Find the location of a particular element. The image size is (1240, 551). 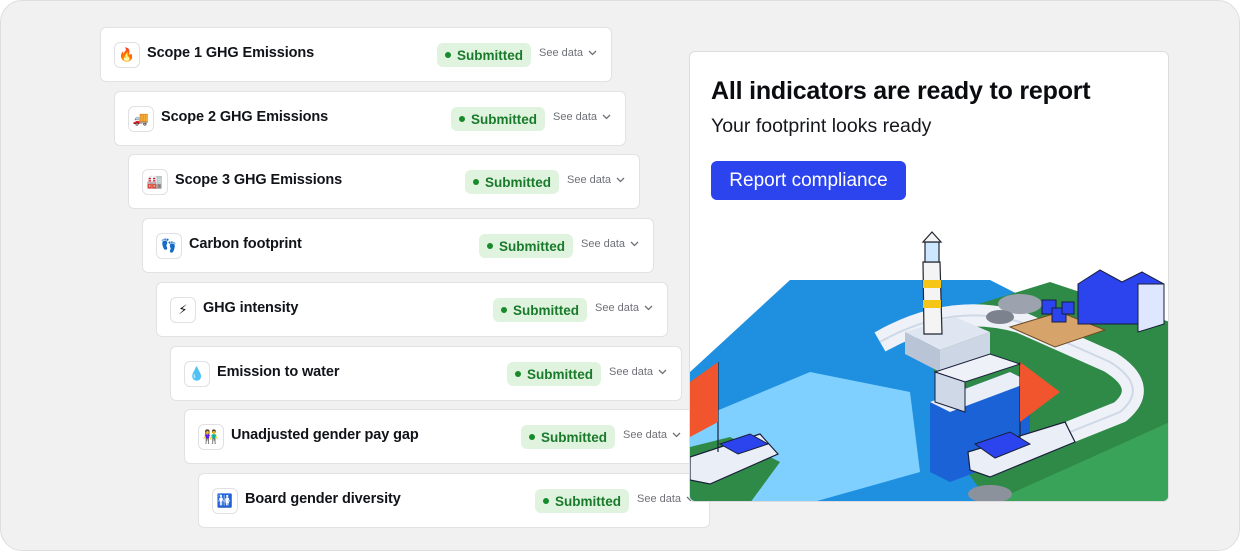

gender-icon: 🚻 is located at coordinates (225, 501).